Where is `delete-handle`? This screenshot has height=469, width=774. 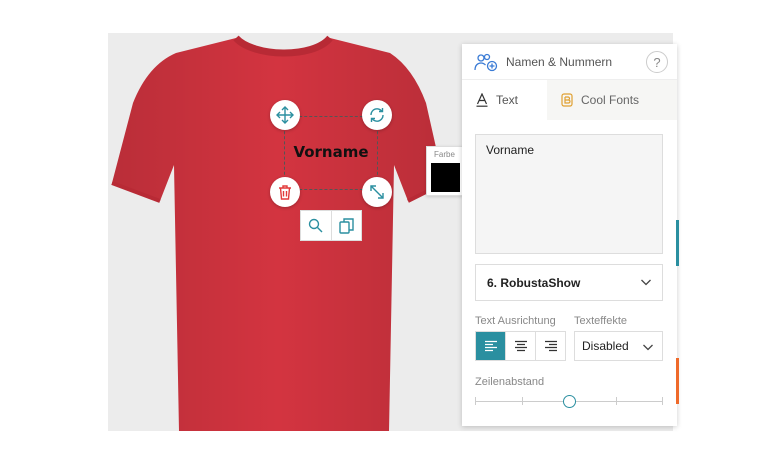 delete-handle is located at coordinates (285, 192).